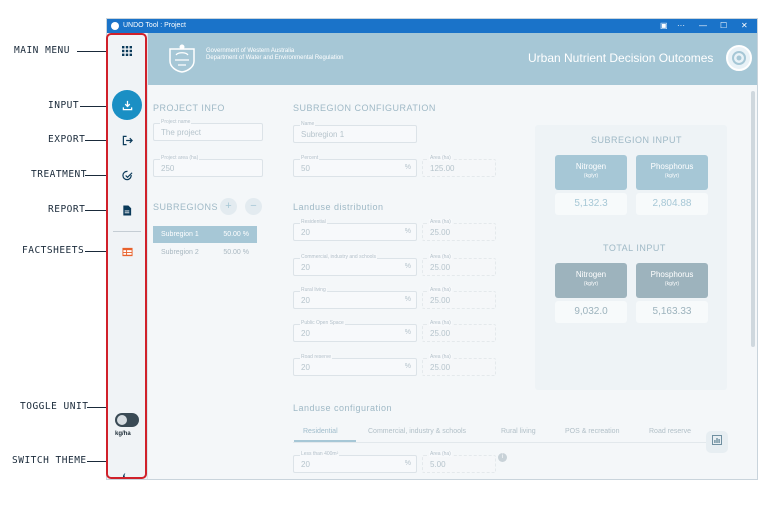 This screenshot has height=508, width=763. I want to click on field-value: 50, so click(305, 168).